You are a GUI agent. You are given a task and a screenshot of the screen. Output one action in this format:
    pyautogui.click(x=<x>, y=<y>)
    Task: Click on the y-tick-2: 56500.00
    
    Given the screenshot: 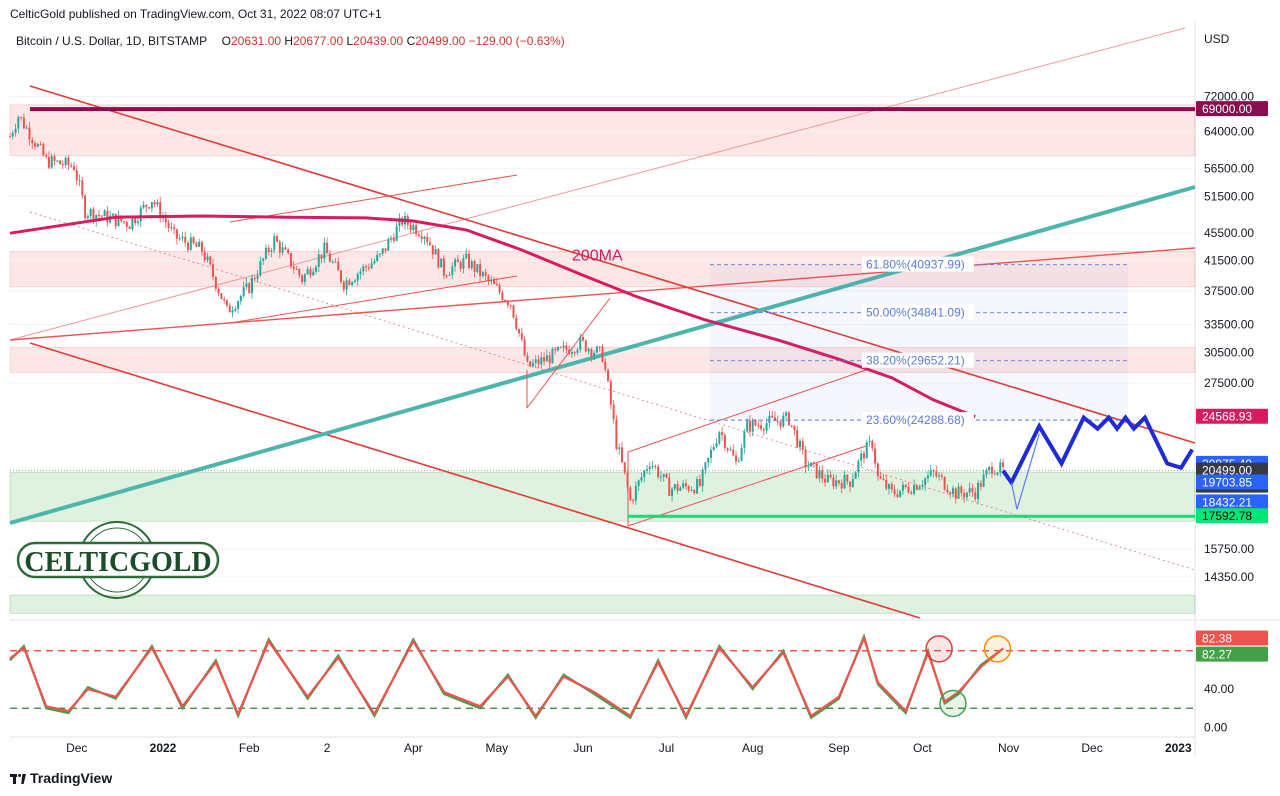 What is the action you would take?
    pyautogui.click(x=1229, y=169)
    